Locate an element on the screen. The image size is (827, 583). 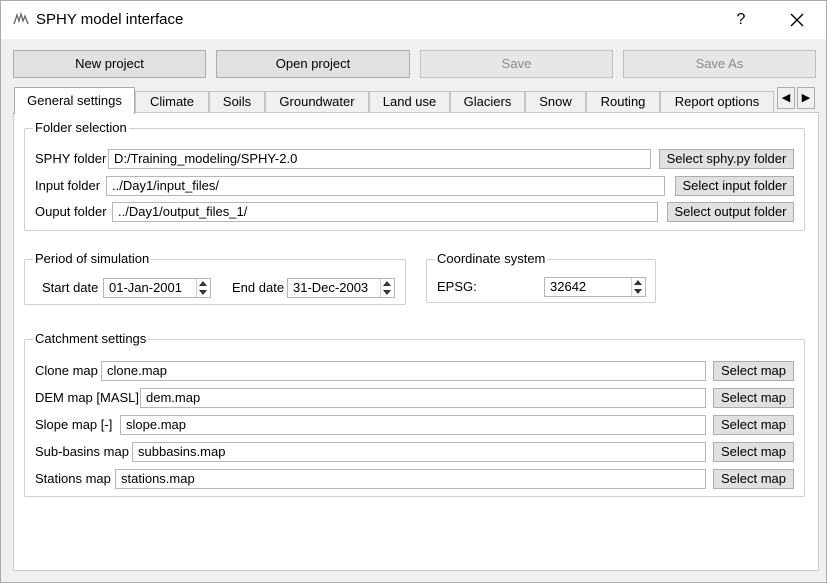
tab-groundwater: Groundwater is located at coordinates (317, 102).